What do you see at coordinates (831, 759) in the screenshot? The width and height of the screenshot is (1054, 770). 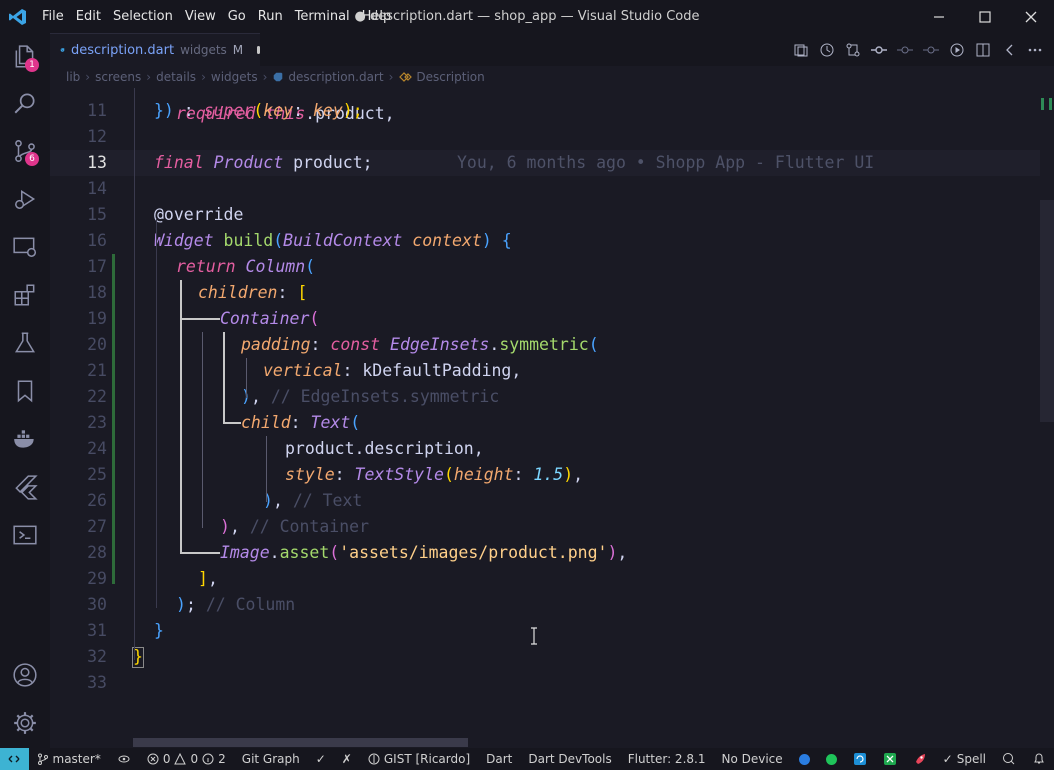 I see `green-dot-button` at bounding box center [831, 759].